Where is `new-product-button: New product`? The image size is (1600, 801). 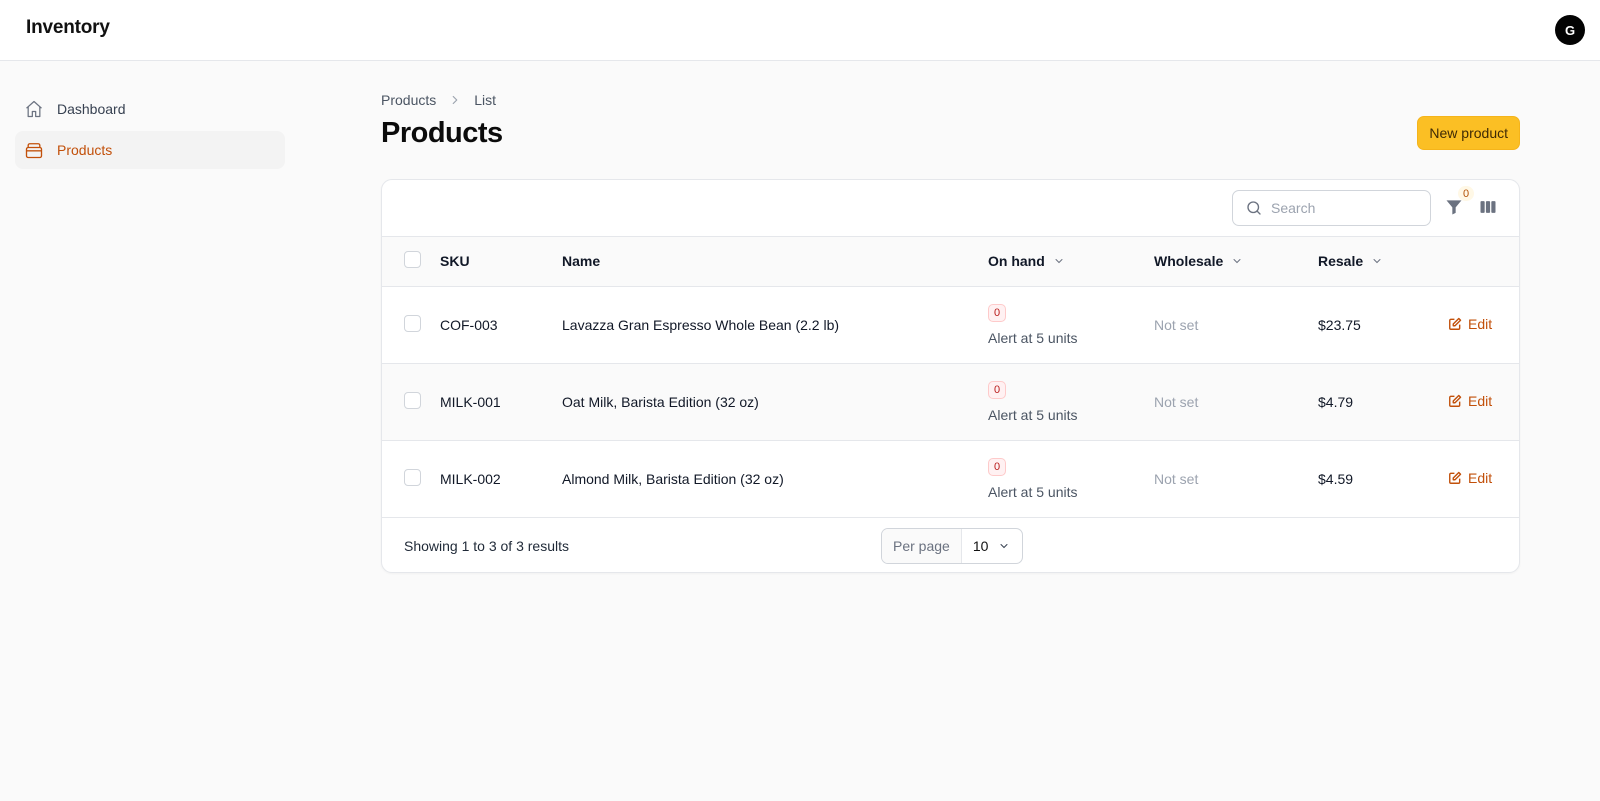 new-product-button: New product is located at coordinates (1468, 133).